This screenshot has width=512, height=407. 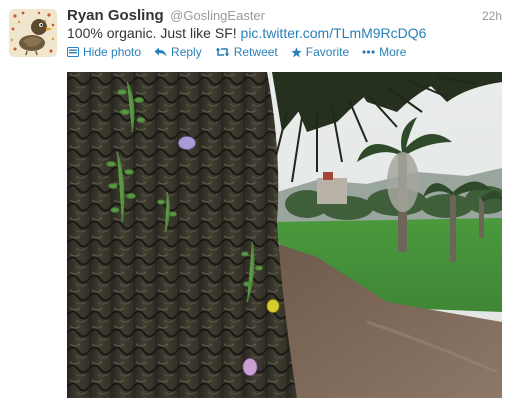 I want to click on more-label: More, so click(x=393, y=52).